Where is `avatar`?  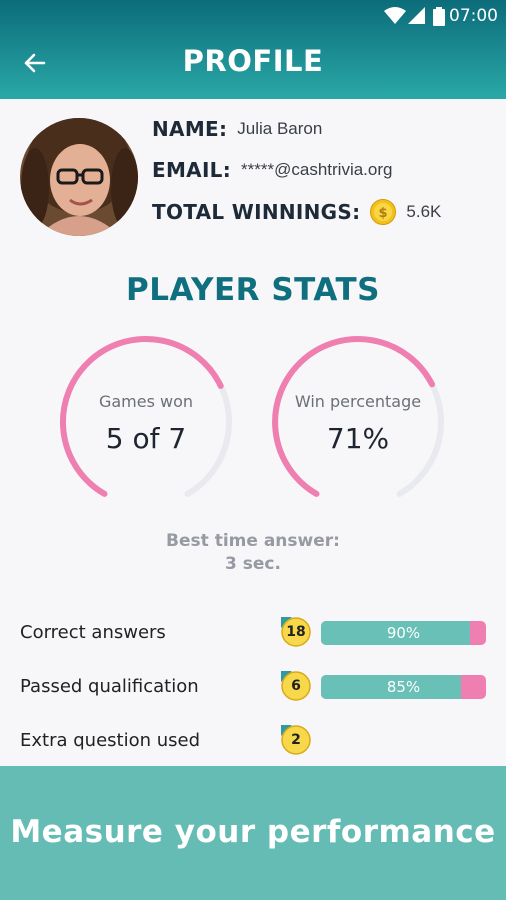 avatar is located at coordinates (79, 177).